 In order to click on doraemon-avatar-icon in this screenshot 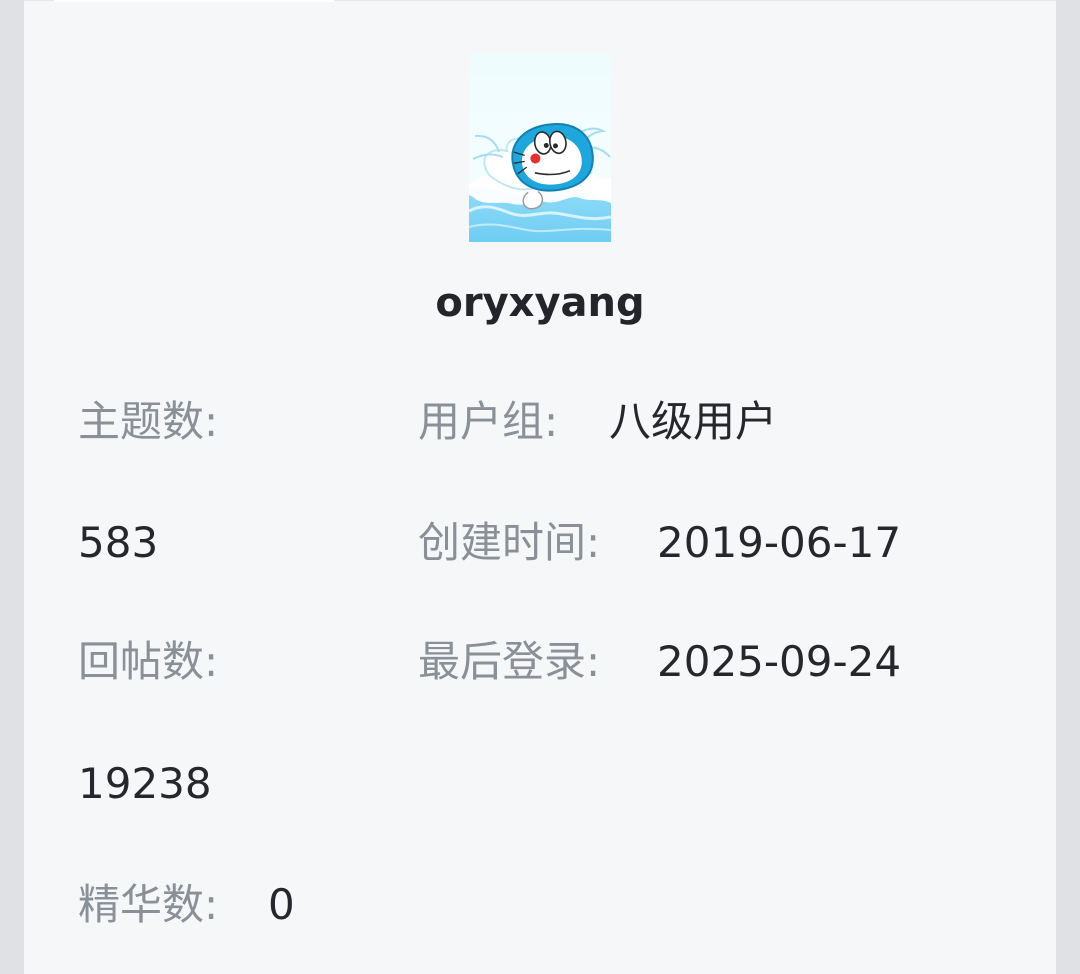, I will do `click(540, 147)`.